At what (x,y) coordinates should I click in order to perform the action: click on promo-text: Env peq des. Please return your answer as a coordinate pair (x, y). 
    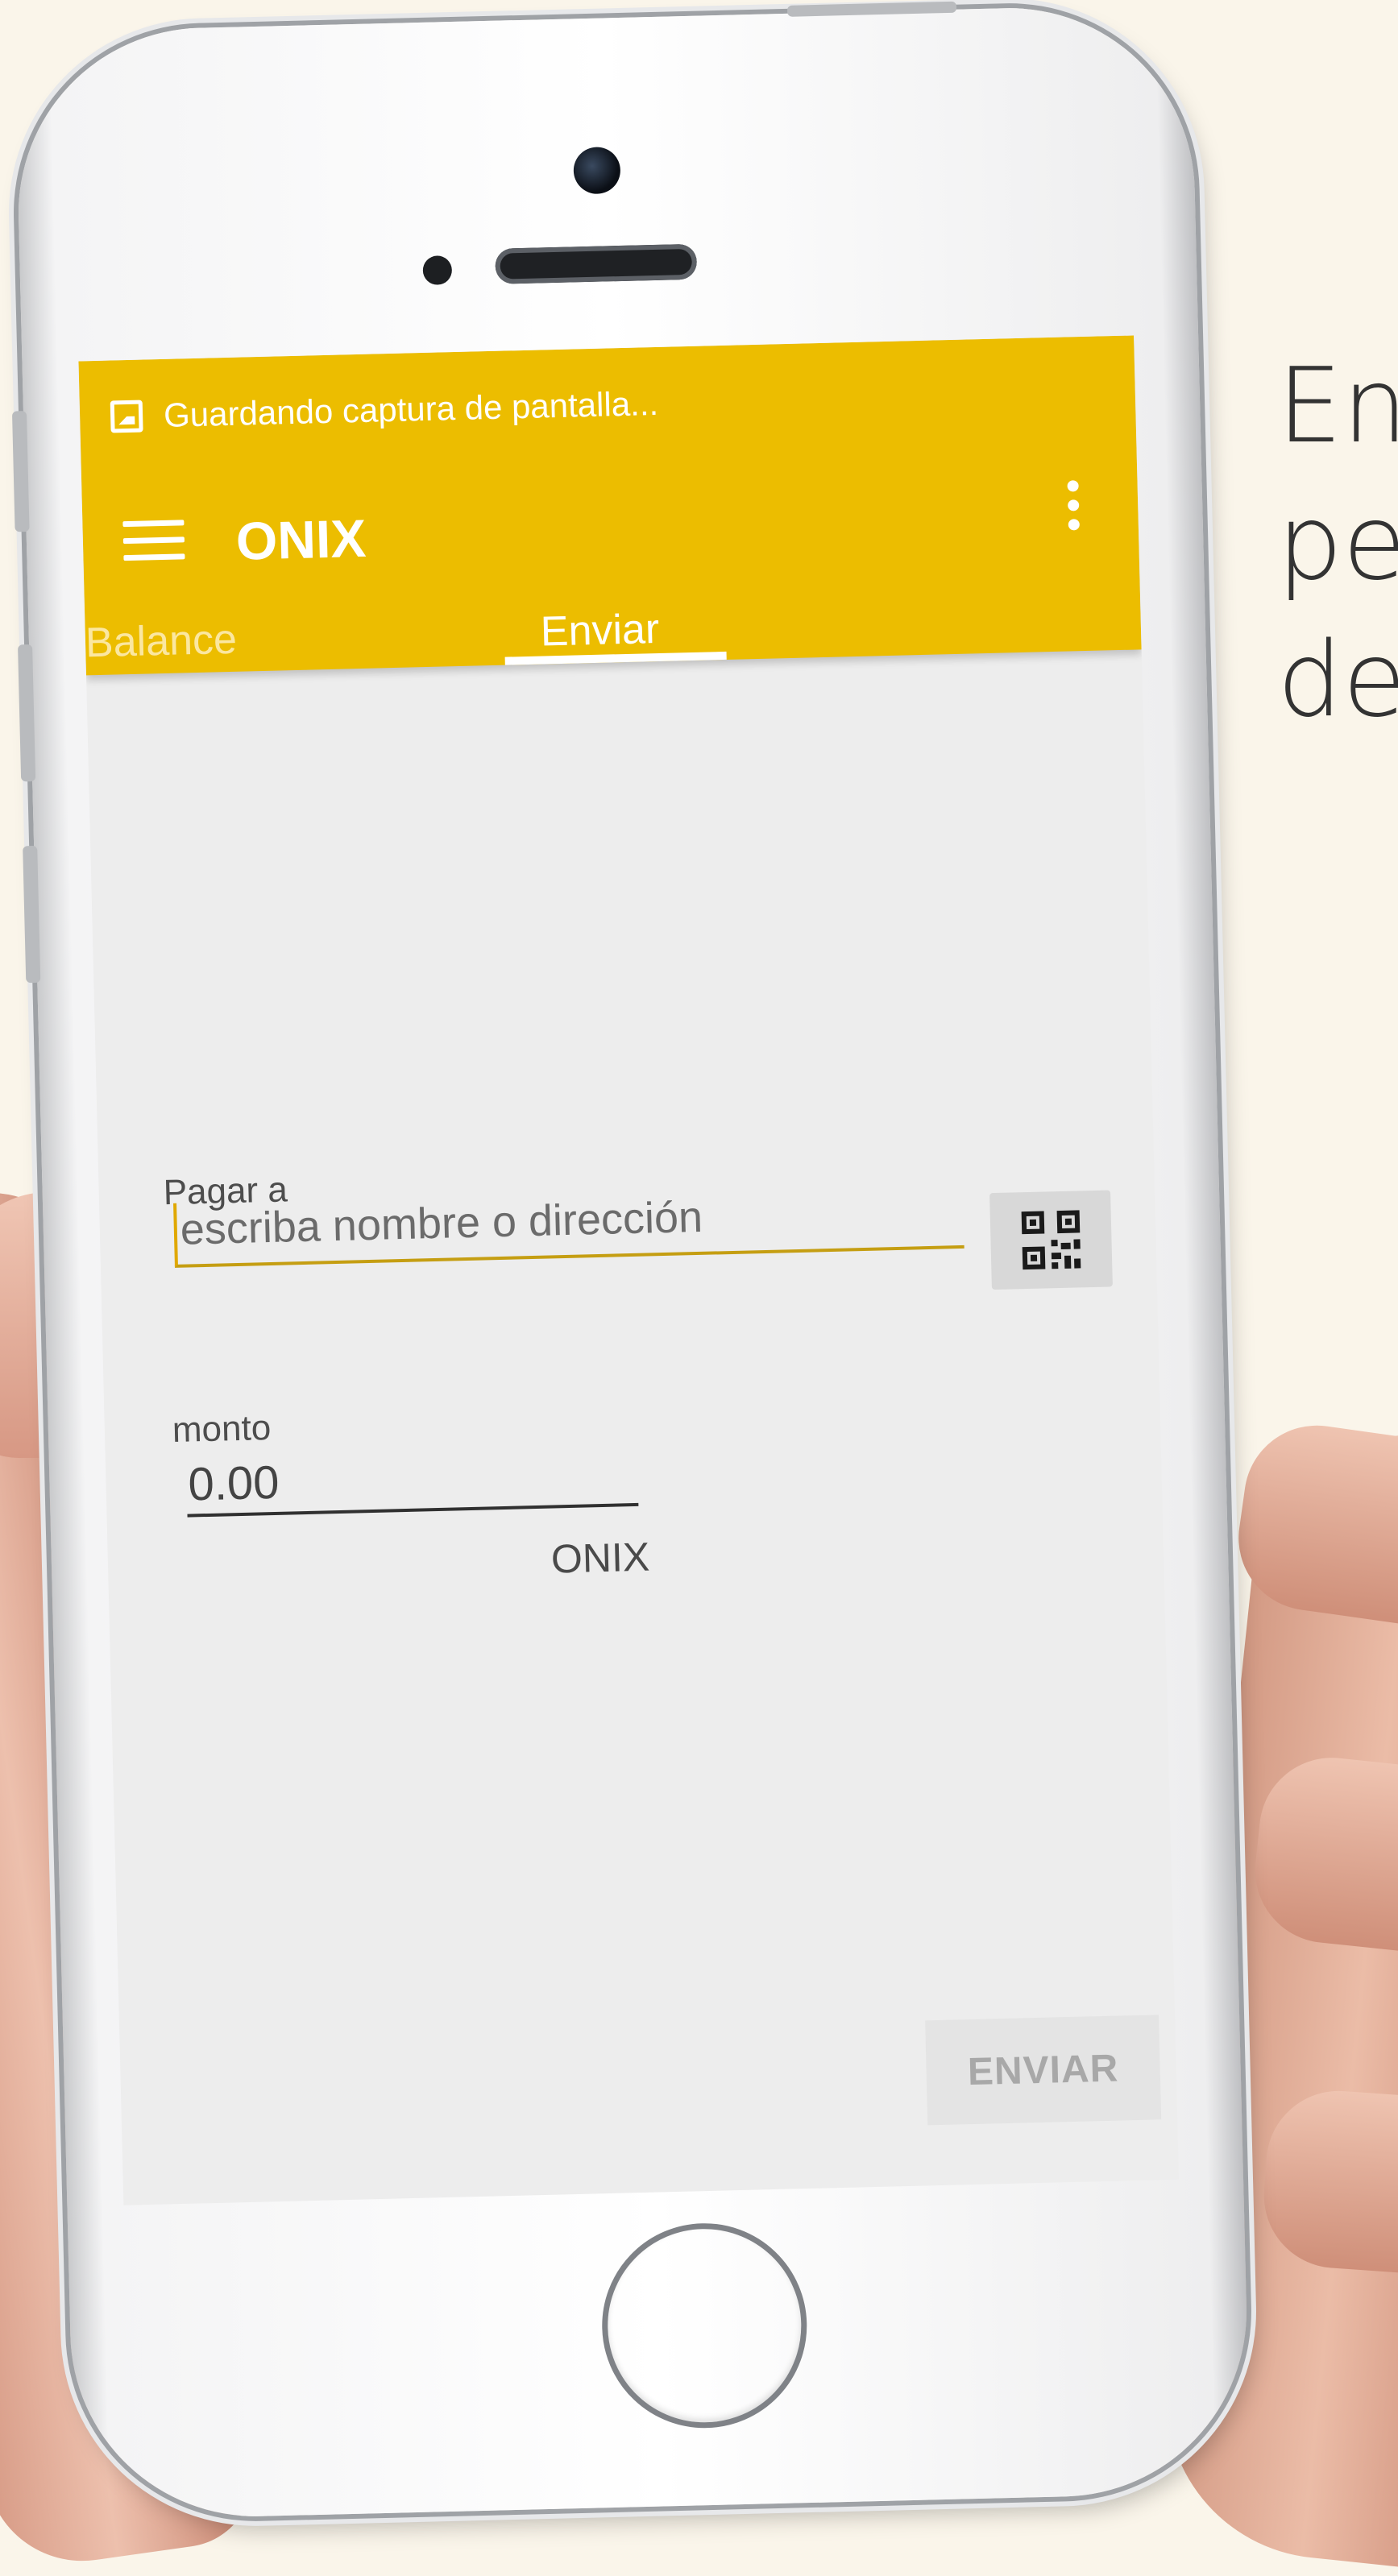
    Looking at the image, I should click on (1337, 543).